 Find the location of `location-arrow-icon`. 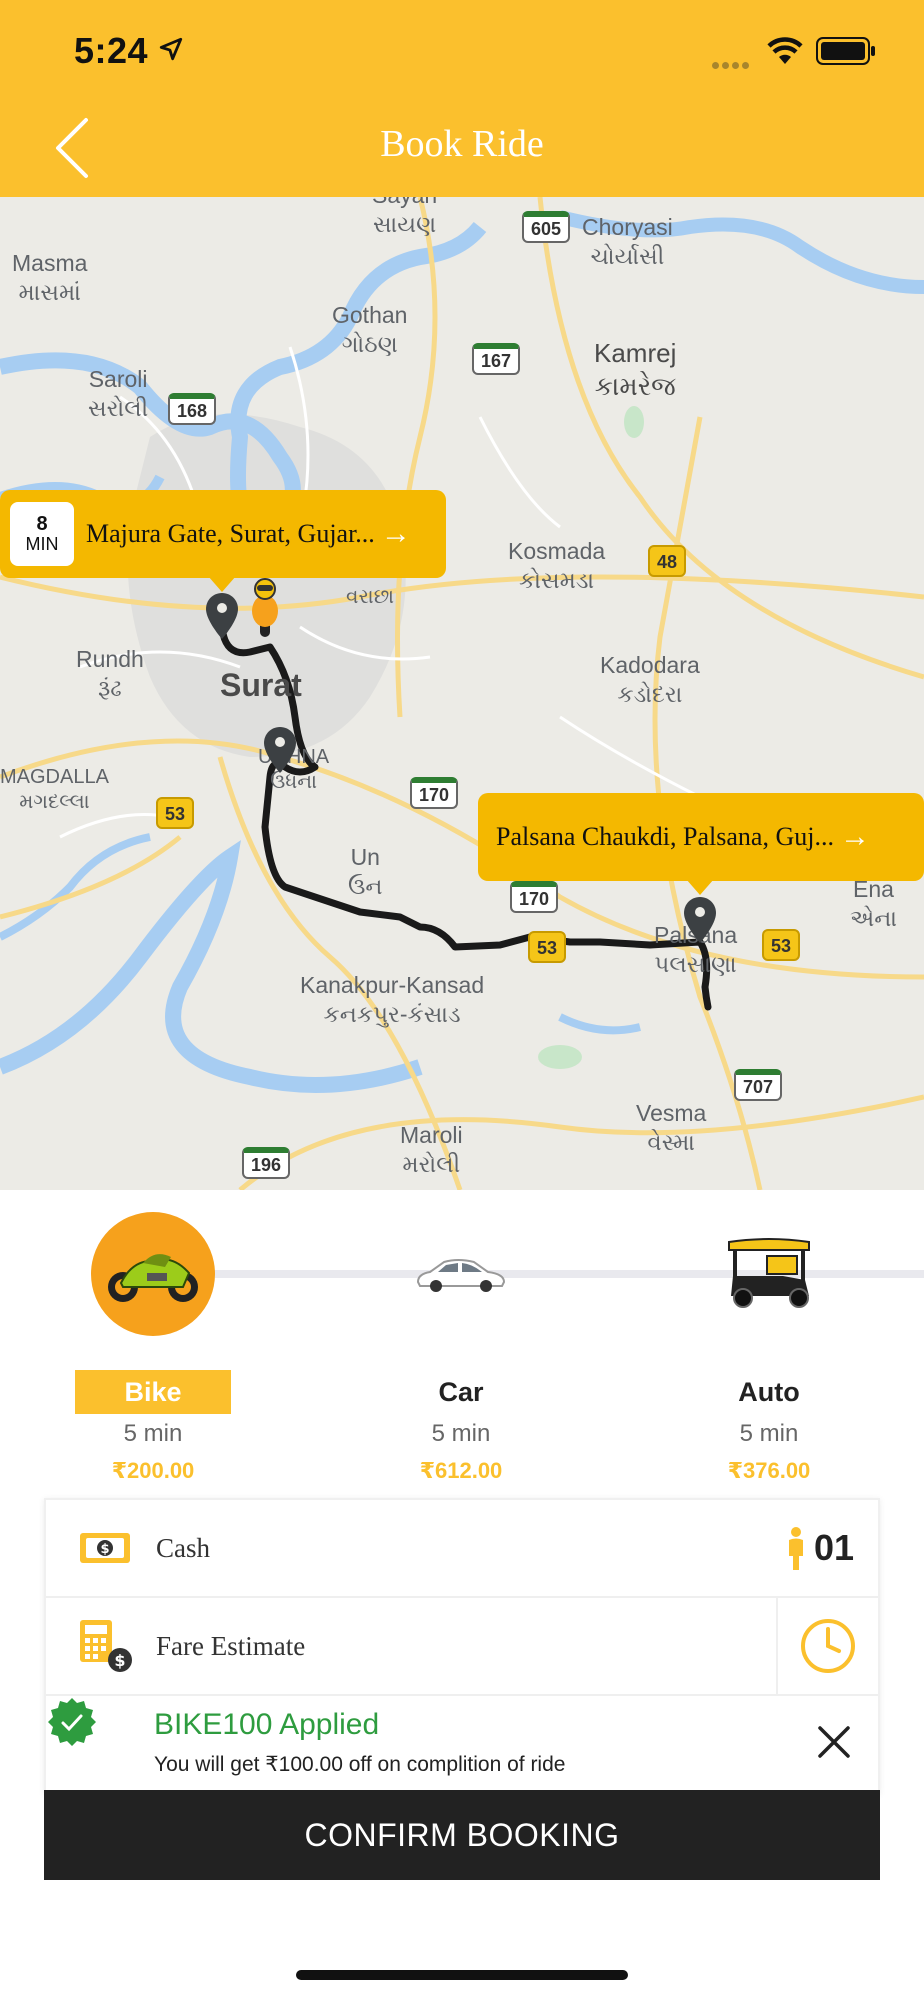

location-arrow-icon is located at coordinates (171, 49).